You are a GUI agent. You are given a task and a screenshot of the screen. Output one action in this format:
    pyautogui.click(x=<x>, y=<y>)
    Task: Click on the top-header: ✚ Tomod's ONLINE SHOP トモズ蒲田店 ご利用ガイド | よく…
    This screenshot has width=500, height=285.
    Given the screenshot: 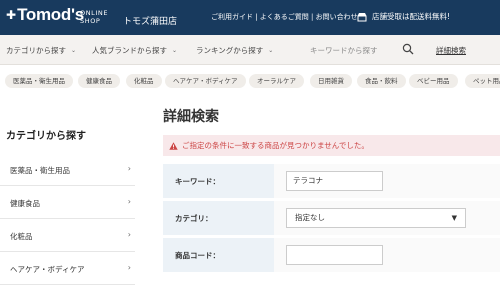 What is the action you would take?
    pyautogui.click(x=250, y=17)
    